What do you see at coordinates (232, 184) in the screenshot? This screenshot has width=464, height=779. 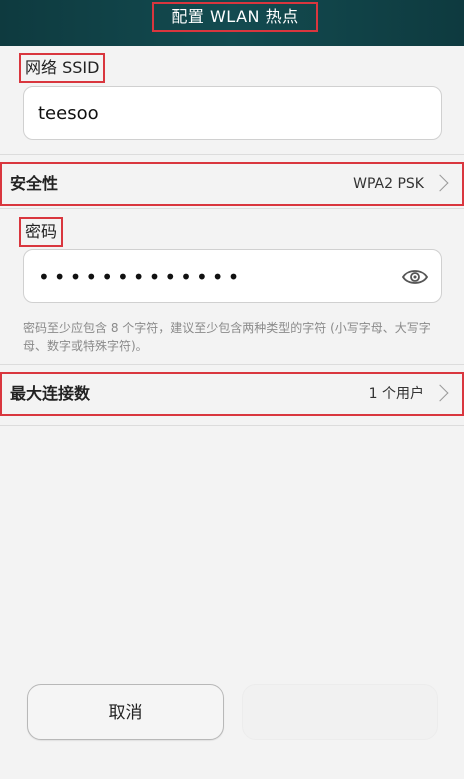 I see `security-row: 安全性 WPA2 PSK` at bounding box center [232, 184].